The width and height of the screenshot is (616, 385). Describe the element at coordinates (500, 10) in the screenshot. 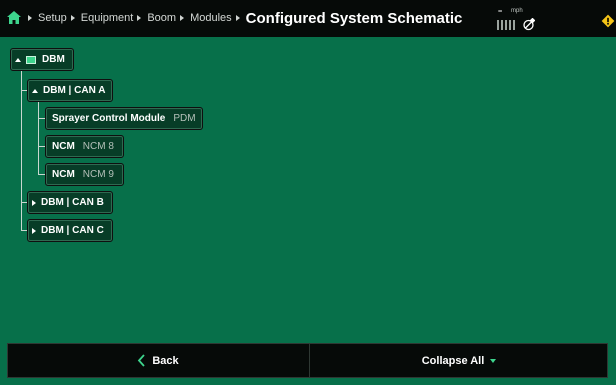

I see `speed-value: --` at that location.